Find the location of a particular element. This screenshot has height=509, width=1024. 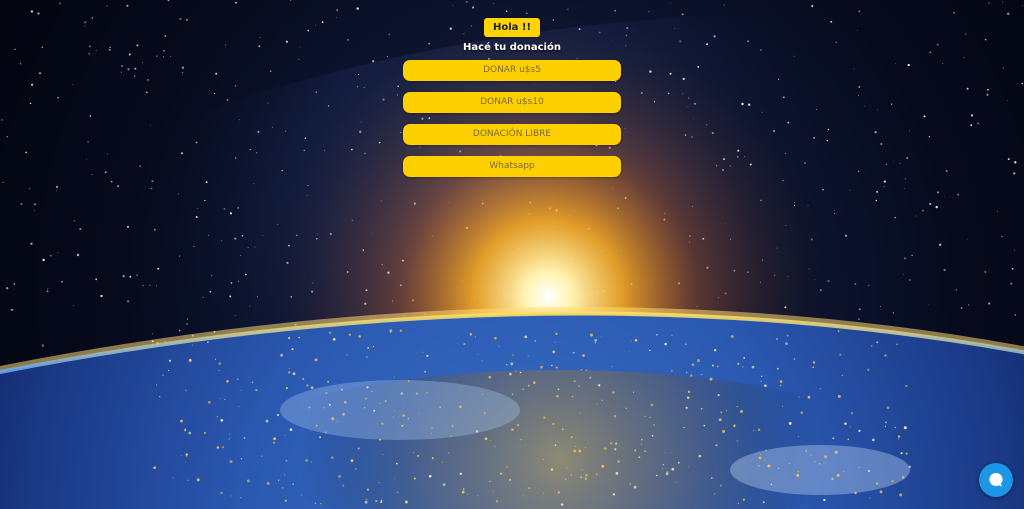

free-donation-button: DONACIÓN LIBRE is located at coordinates (512, 134).